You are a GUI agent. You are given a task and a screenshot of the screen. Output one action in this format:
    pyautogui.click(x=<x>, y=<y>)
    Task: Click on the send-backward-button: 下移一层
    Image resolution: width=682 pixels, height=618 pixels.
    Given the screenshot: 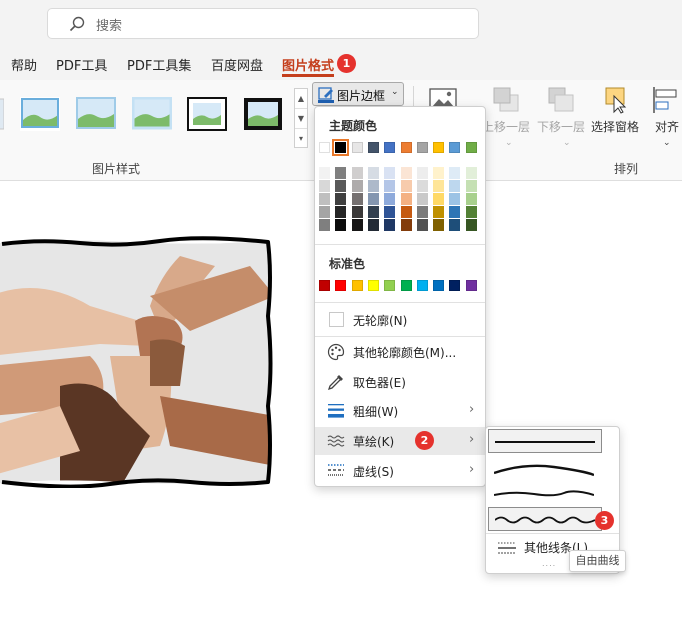 What is the action you would take?
    pyautogui.click(x=561, y=110)
    